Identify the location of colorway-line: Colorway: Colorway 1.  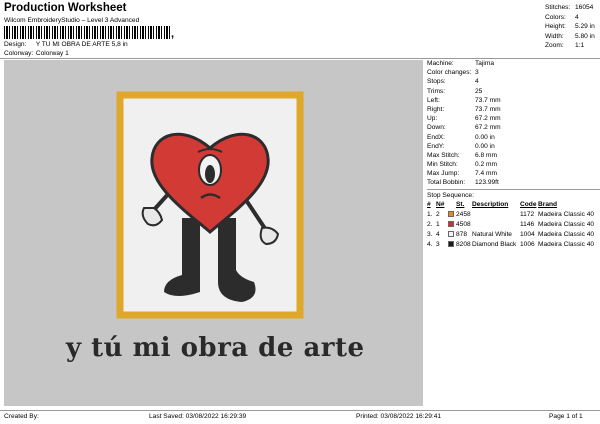
(36, 53).